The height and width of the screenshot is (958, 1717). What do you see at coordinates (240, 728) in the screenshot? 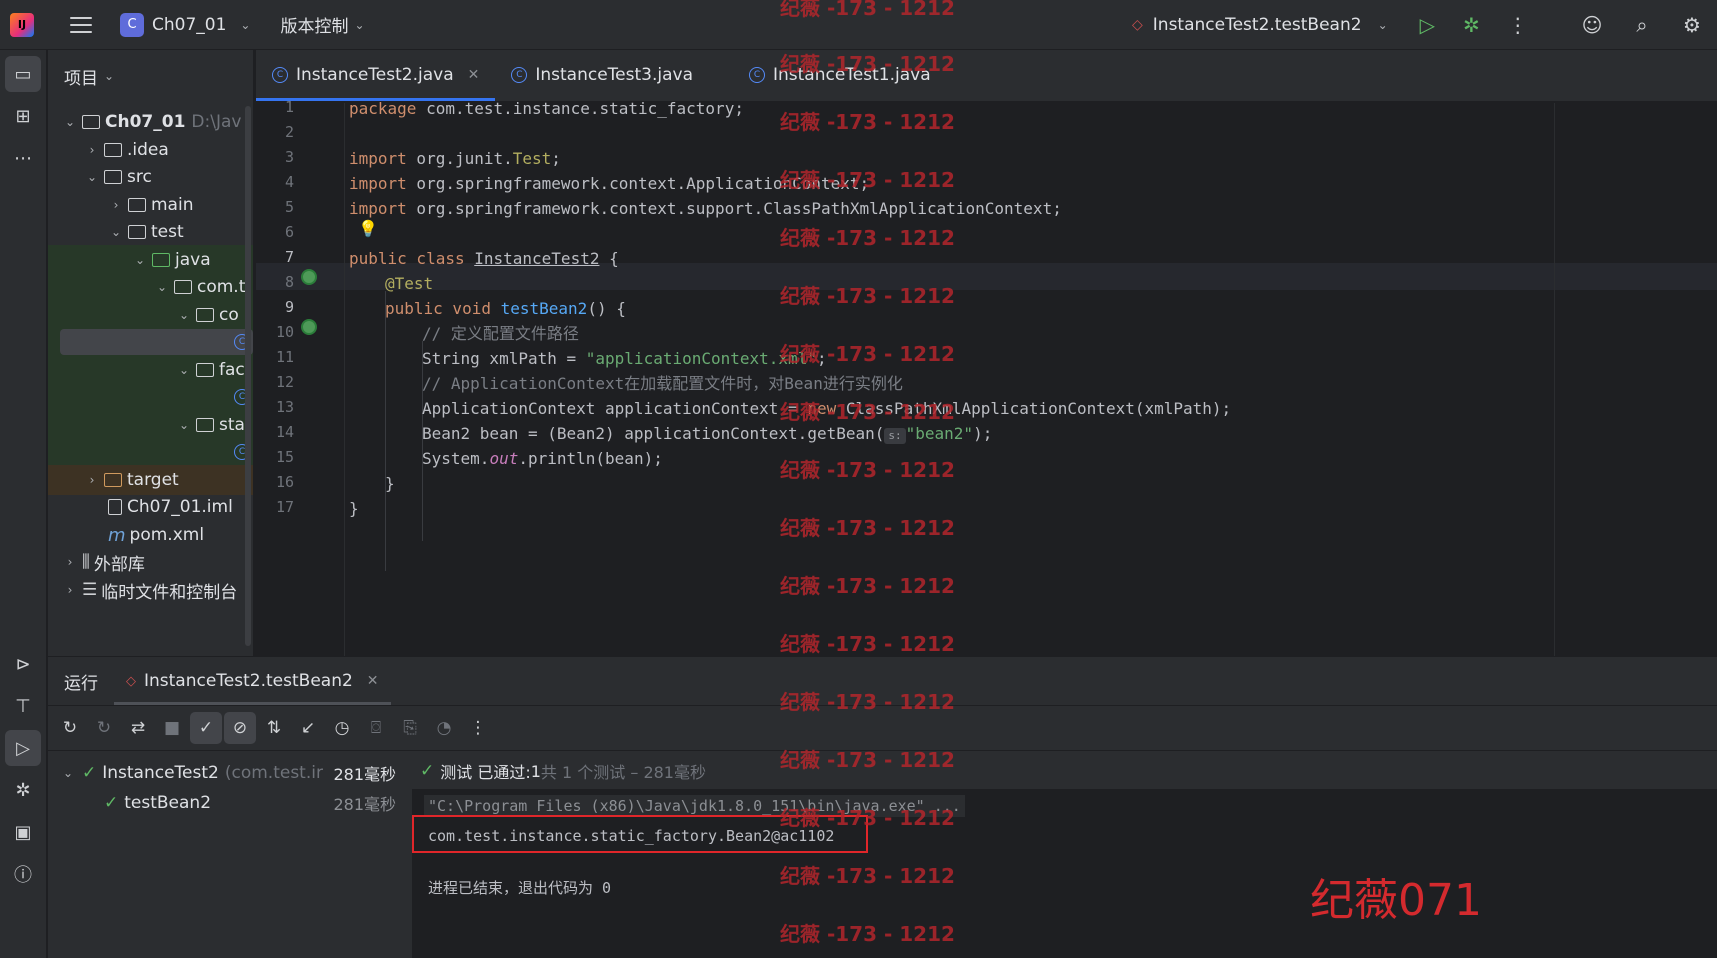
I see `show-ignored-icon: ⊘` at bounding box center [240, 728].